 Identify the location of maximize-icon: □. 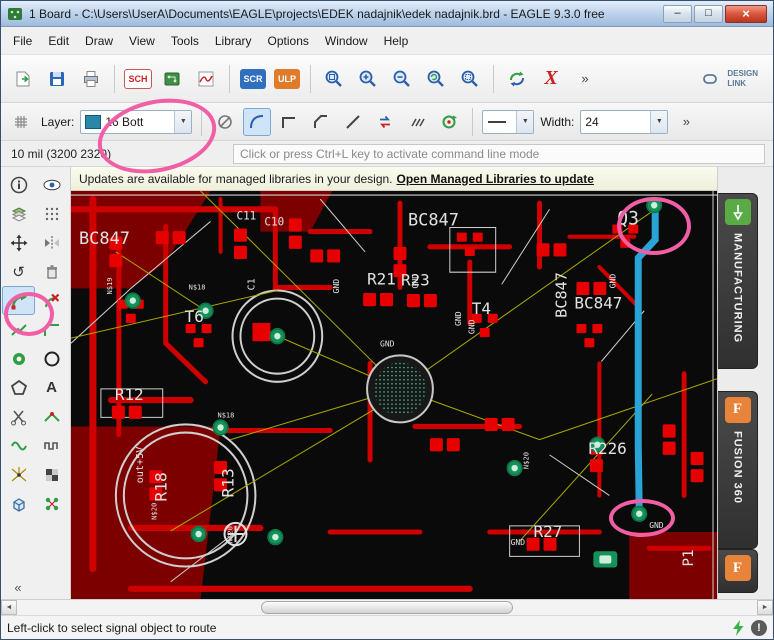
(708, 13).